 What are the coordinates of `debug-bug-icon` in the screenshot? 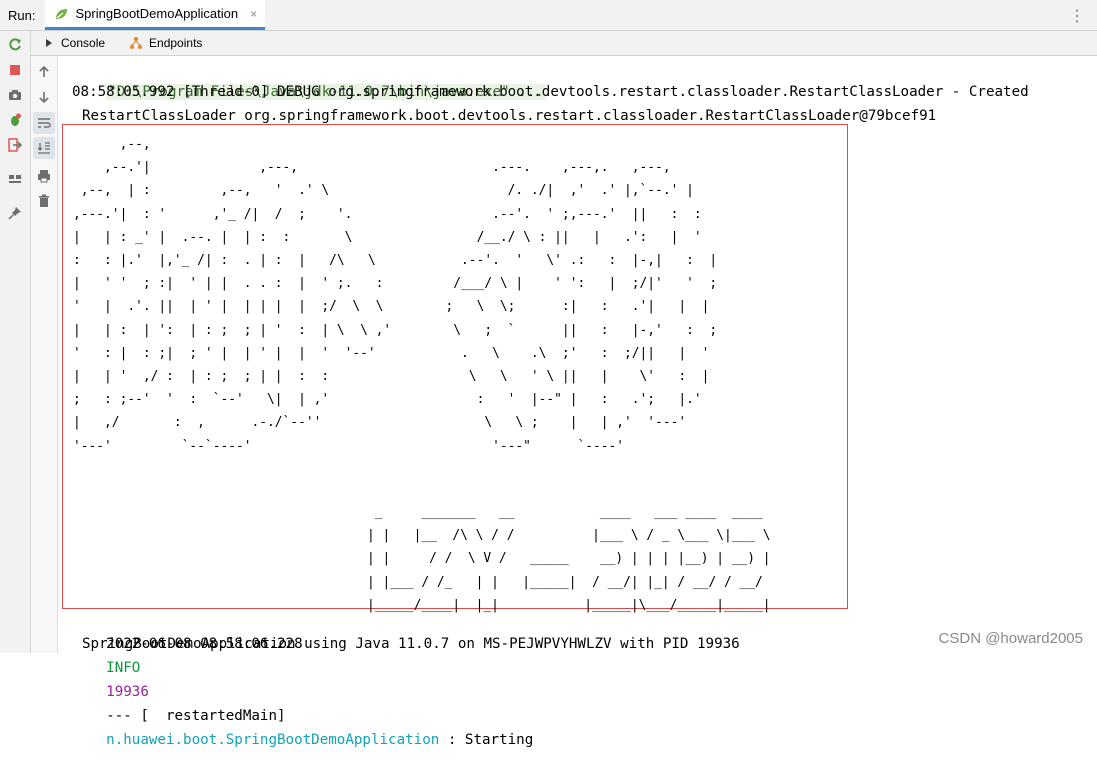 It's located at (15, 120).